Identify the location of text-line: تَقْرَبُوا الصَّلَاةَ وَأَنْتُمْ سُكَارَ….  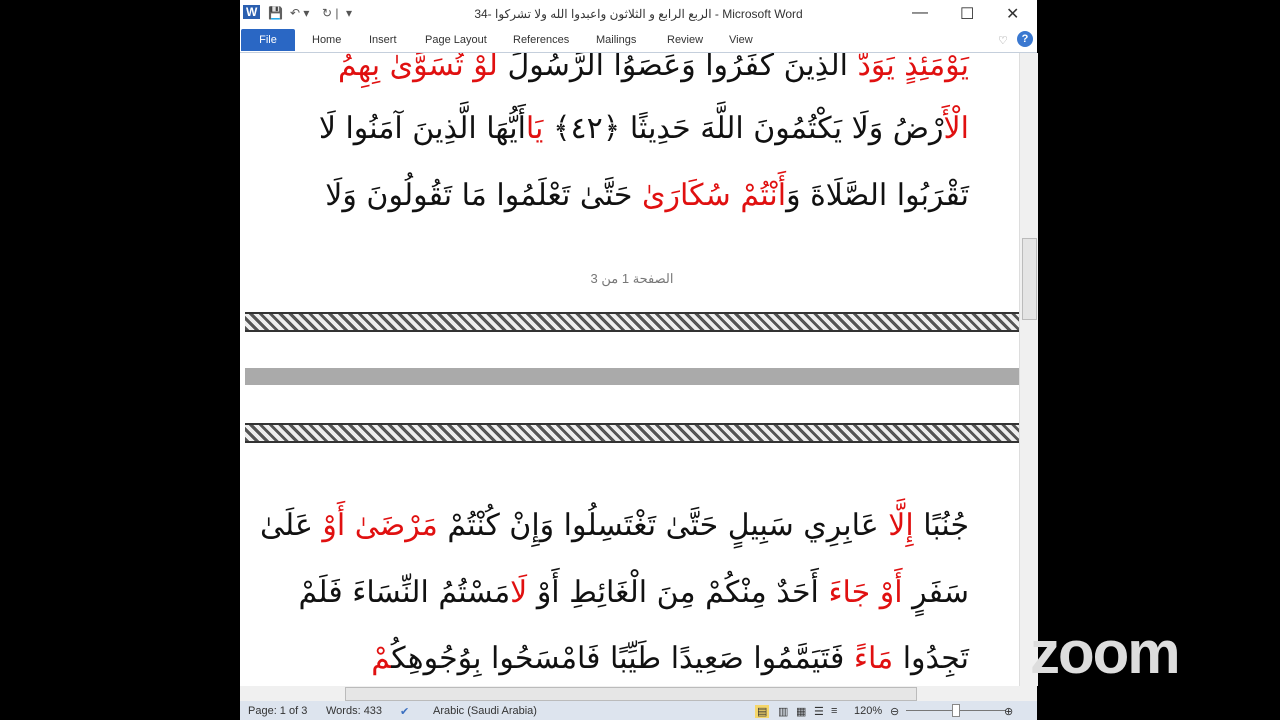
(631, 195).